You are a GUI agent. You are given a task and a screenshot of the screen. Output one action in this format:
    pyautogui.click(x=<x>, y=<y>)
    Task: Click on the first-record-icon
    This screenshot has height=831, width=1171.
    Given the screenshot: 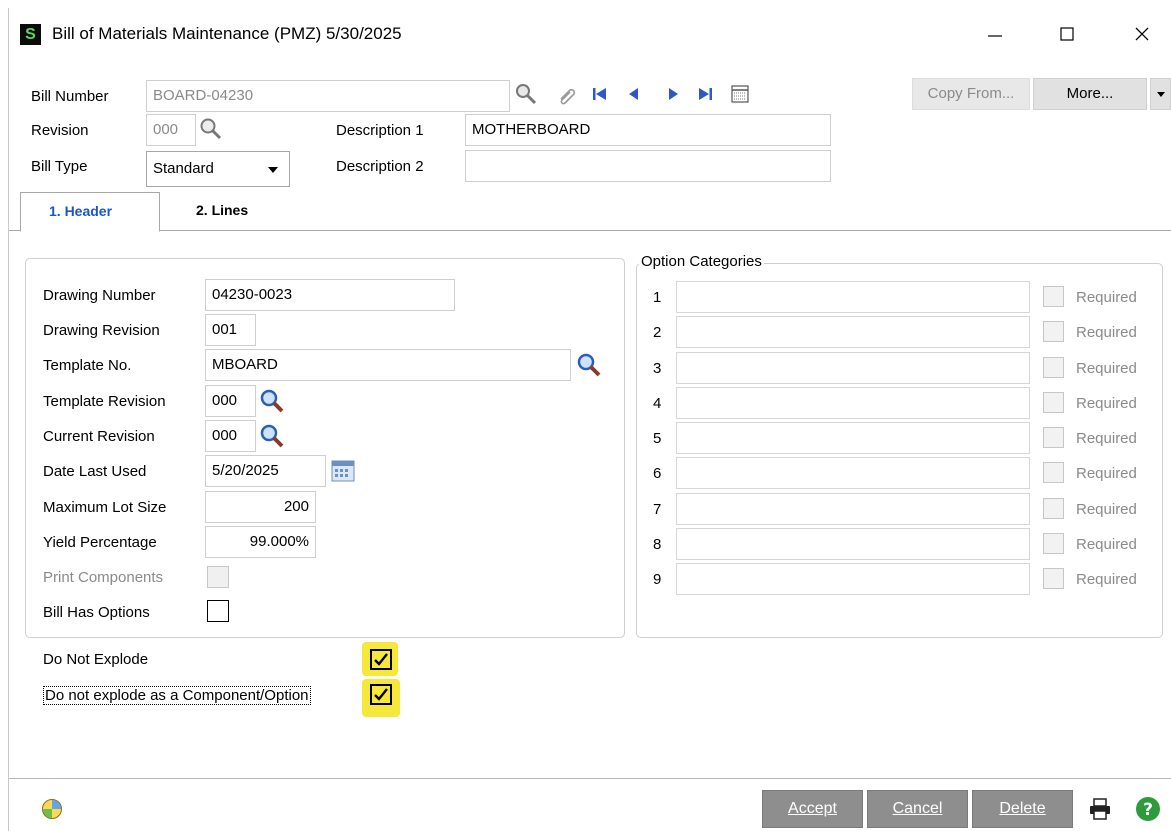 What is the action you would take?
    pyautogui.click(x=600, y=94)
    